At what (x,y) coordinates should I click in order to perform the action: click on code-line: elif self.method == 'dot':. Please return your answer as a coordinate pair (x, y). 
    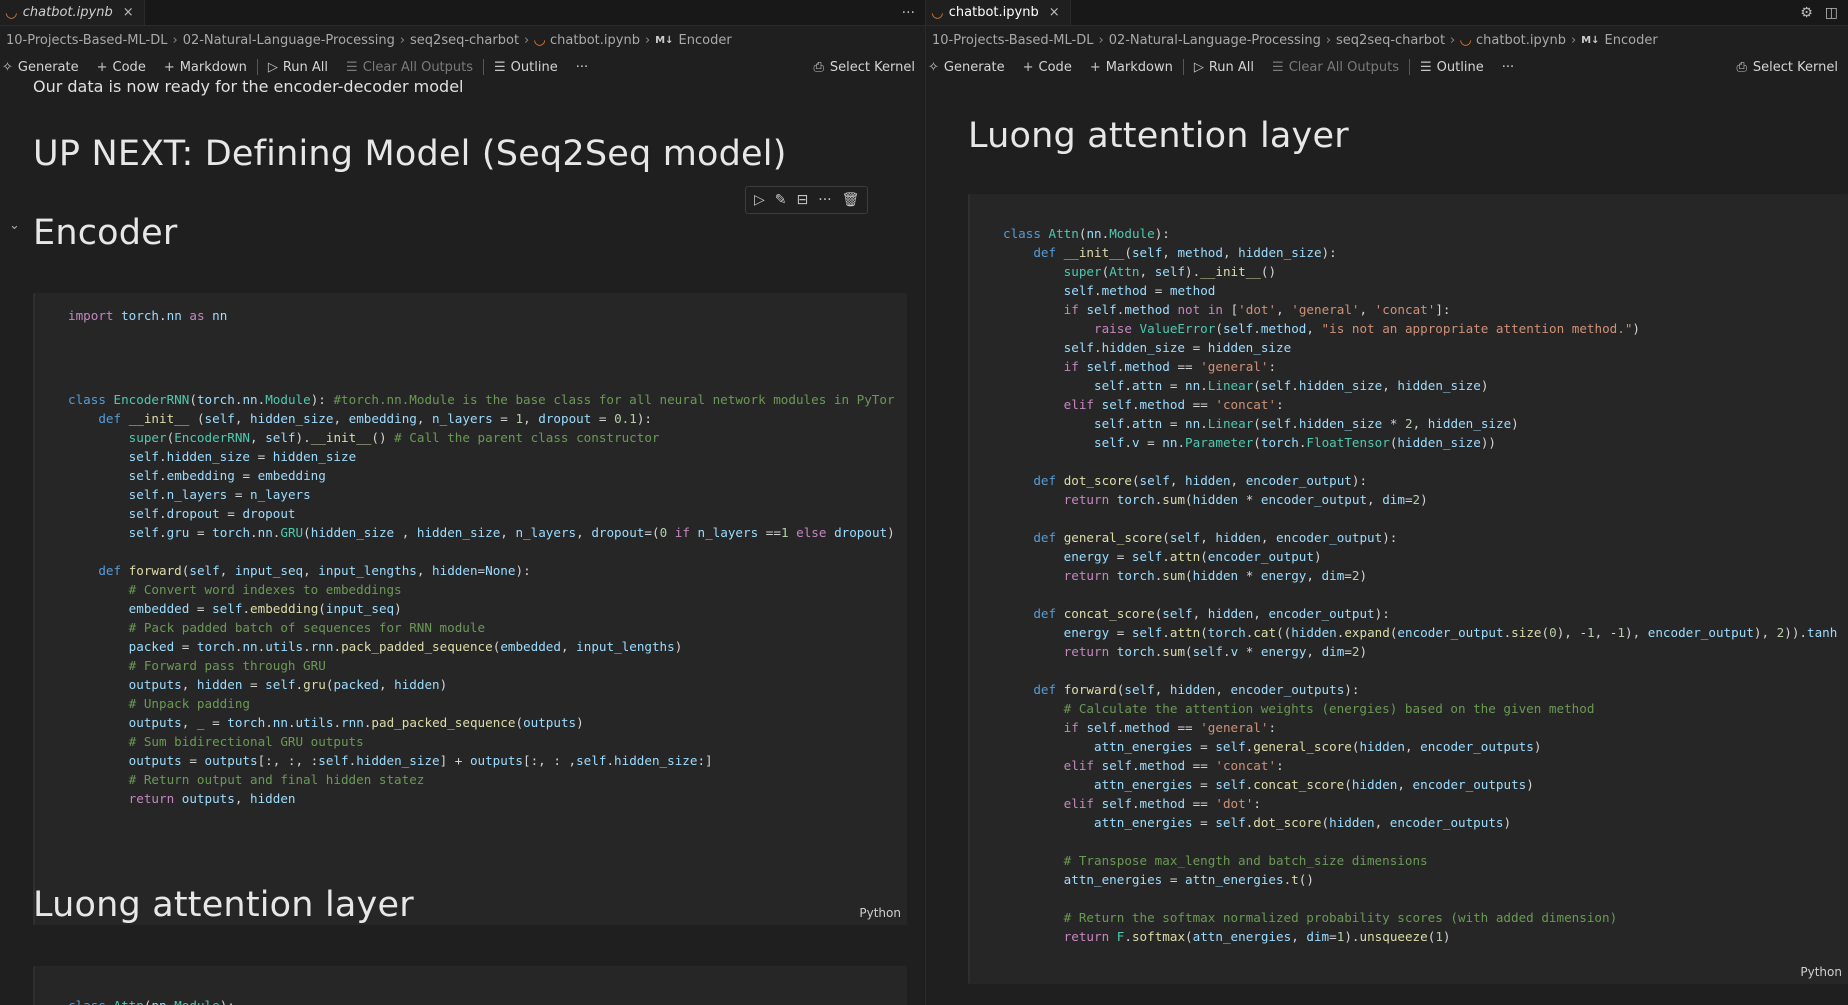
    Looking at the image, I should click on (1420, 803).